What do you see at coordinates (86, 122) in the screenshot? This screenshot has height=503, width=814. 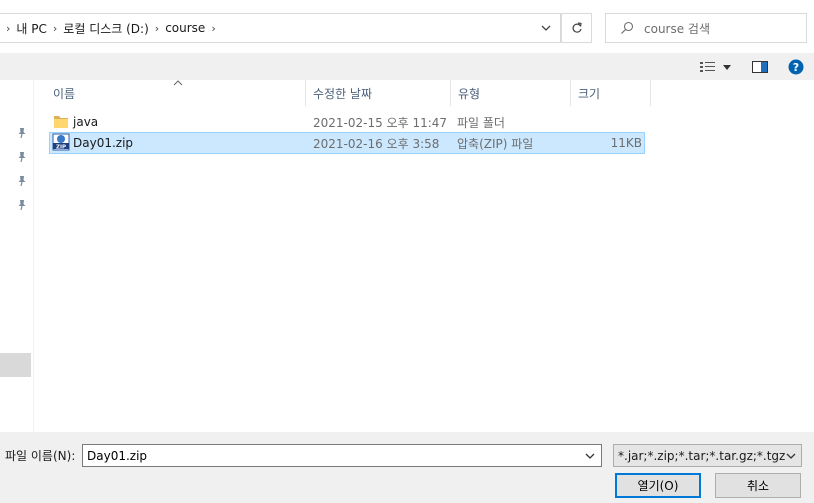 I see `file-name: java` at bounding box center [86, 122].